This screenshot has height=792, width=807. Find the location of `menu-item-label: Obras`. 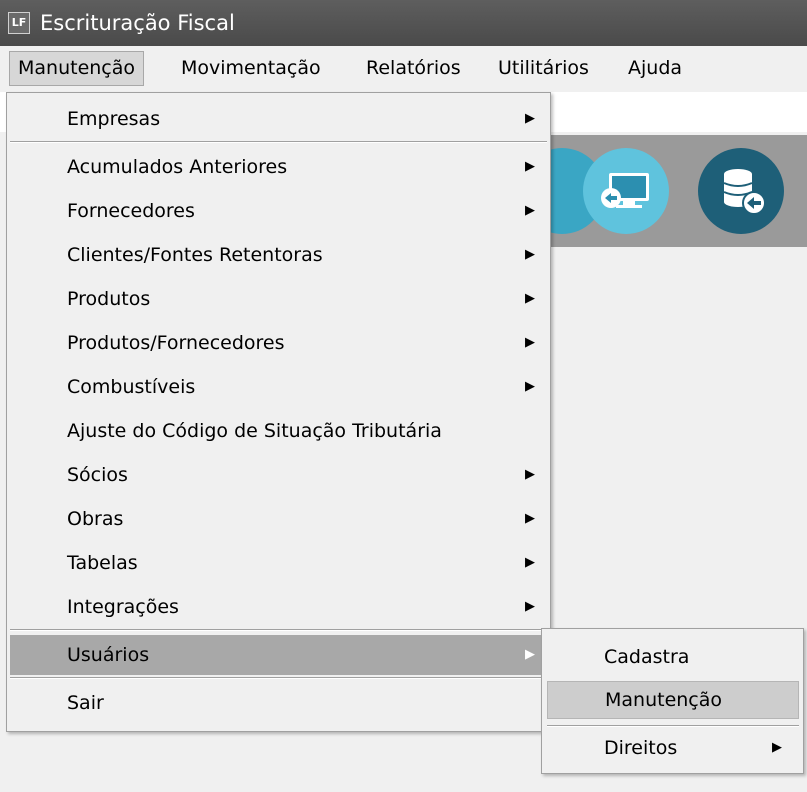

menu-item-label: Obras is located at coordinates (95, 519).